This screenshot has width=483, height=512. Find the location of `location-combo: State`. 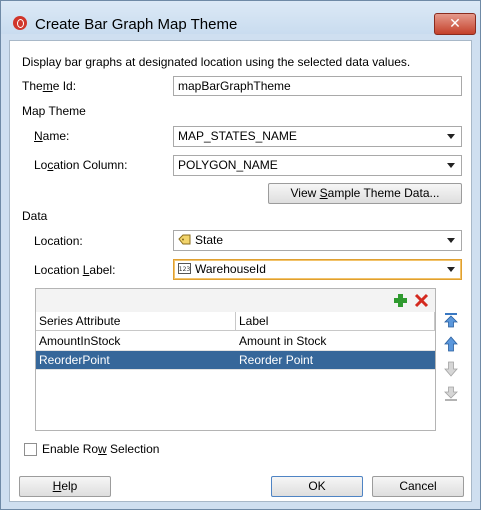

location-combo: State is located at coordinates (317, 240).